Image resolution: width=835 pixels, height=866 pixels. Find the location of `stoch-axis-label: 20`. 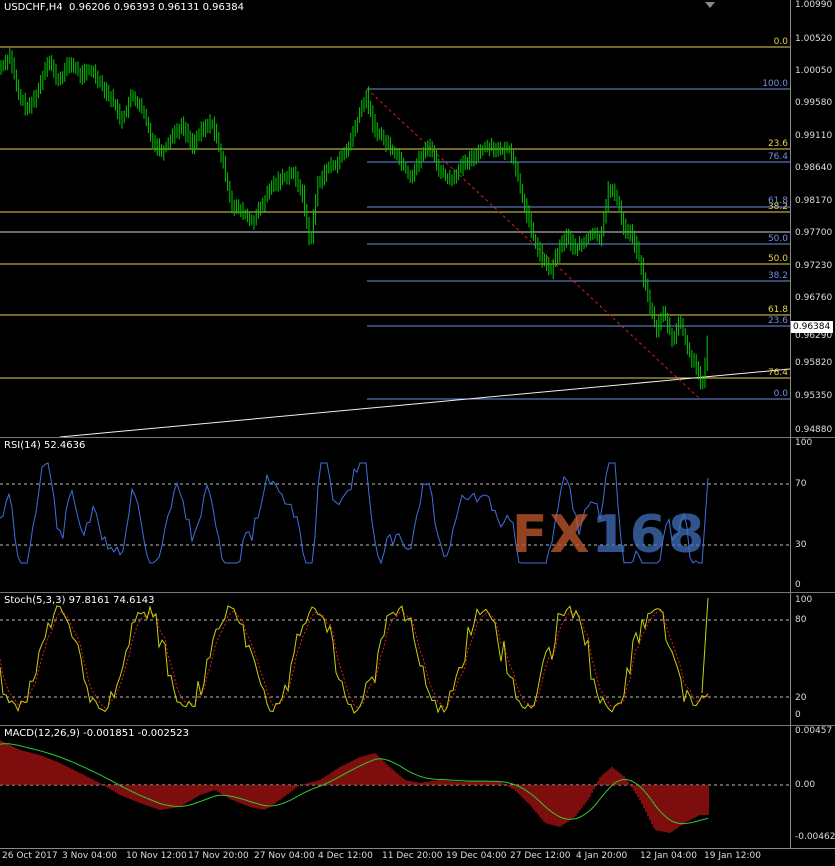

stoch-axis-label: 20 is located at coordinates (801, 698).